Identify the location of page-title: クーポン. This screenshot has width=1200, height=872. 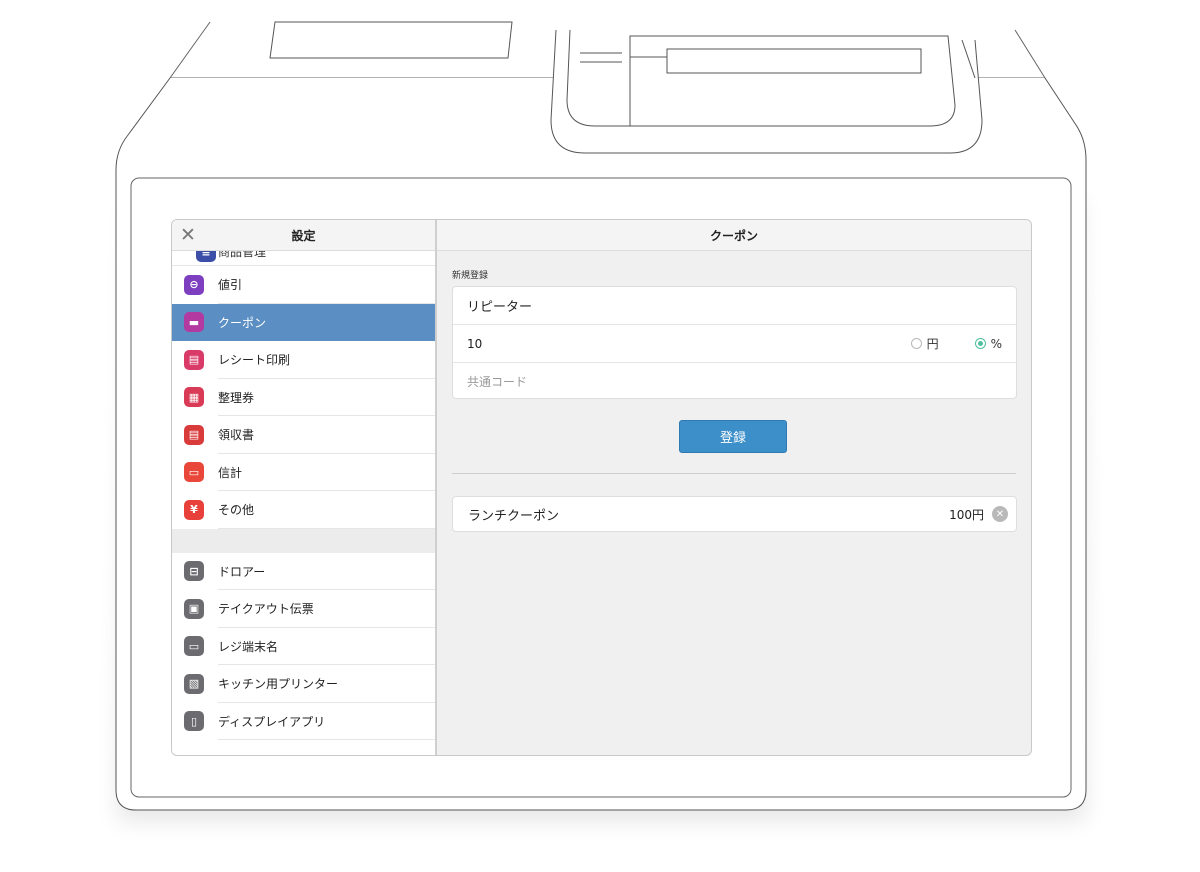
(734, 235).